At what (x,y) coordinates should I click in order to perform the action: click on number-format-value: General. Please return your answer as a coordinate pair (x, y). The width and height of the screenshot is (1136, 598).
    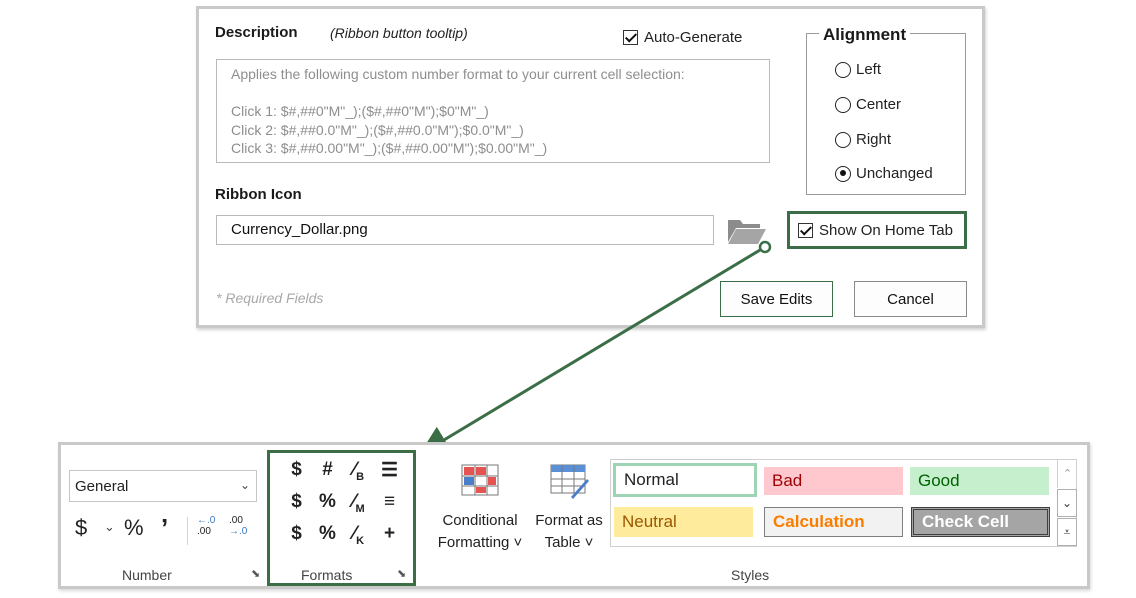
    Looking at the image, I should click on (102, 486).